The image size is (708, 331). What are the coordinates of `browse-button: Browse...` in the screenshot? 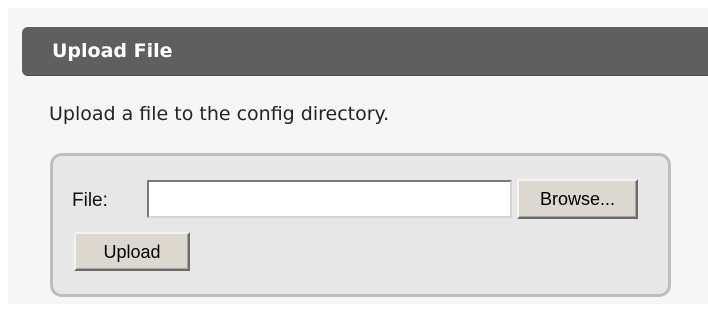 It's located at (577, 199).